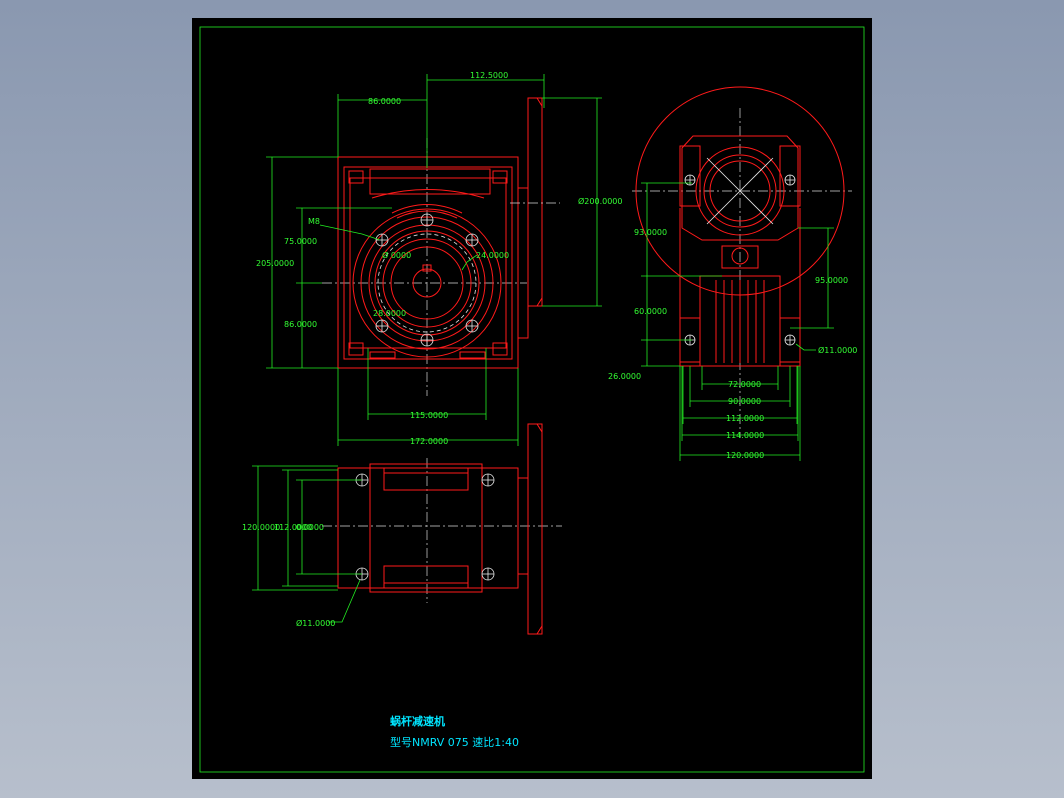 The height and width of the screenshot is (798, 1064). Describe the element at coordinates (745, 435) in the screenshot. I see `dim-114: 114.0000` at that location.